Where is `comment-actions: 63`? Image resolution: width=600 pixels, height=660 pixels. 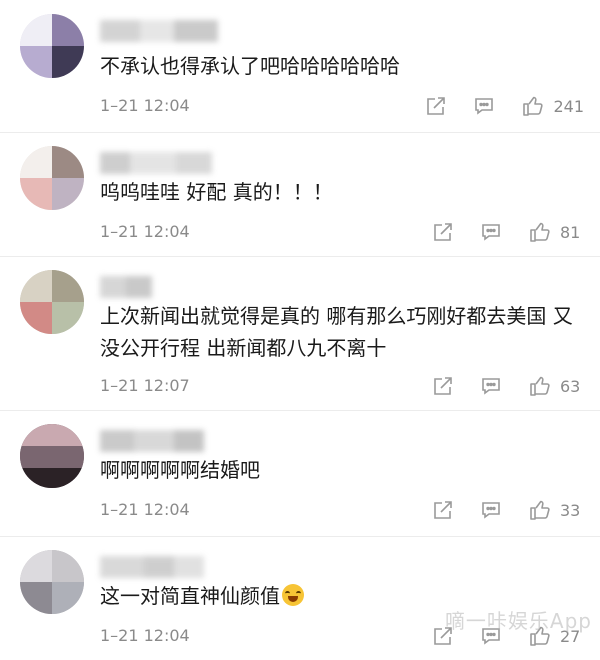 comment-actions: 63 is located at coordinates (495, 386).